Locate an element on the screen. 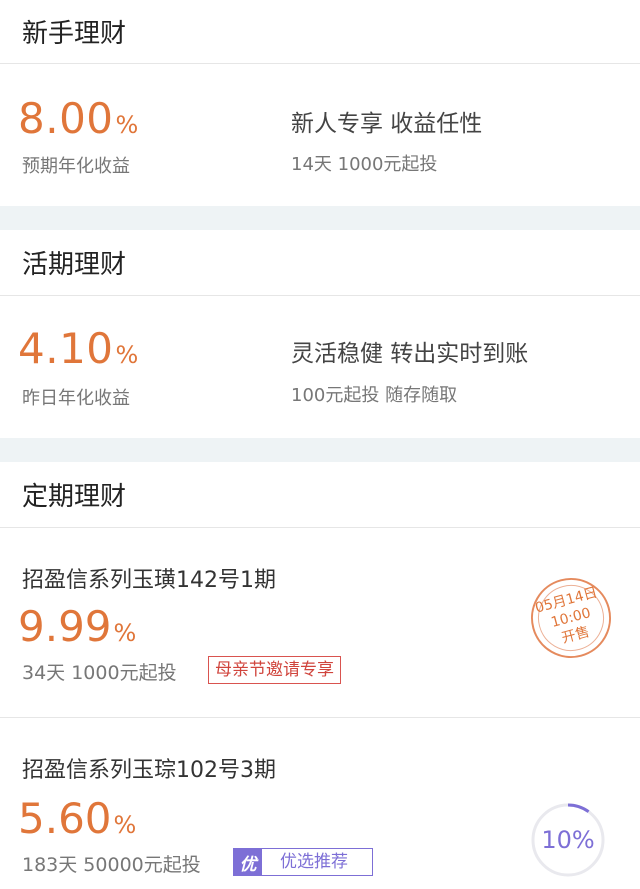 The height and width of the screenshot is (889, 640). section-header: 定期理财 is located at coordinates (320, 495).